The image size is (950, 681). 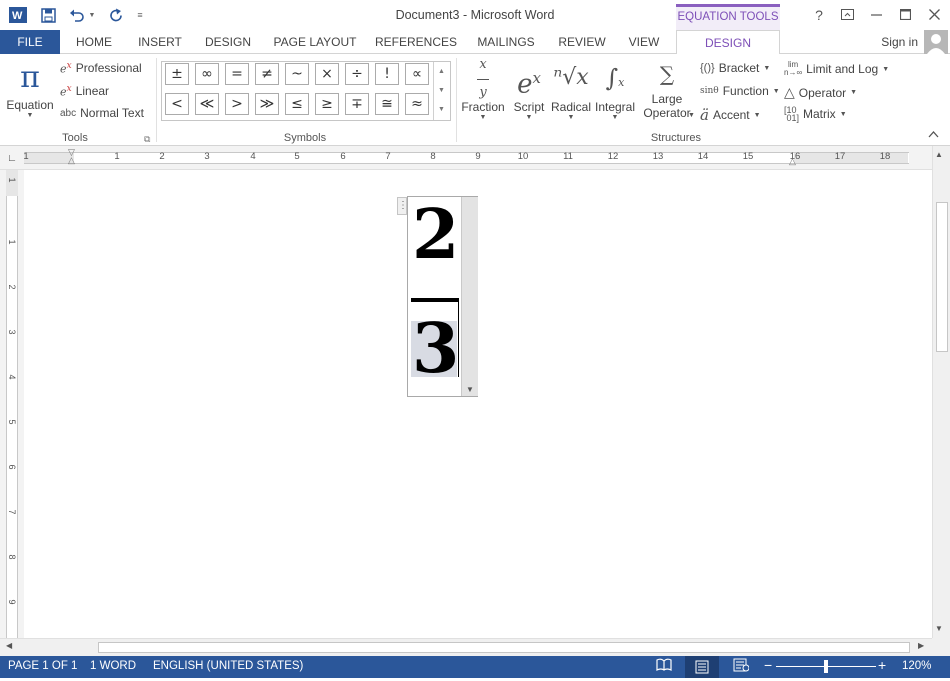 What do you see at coordinates (664, 666) in the screenshot?
I see `read-mode-icon` at bounding box center [664, 666].